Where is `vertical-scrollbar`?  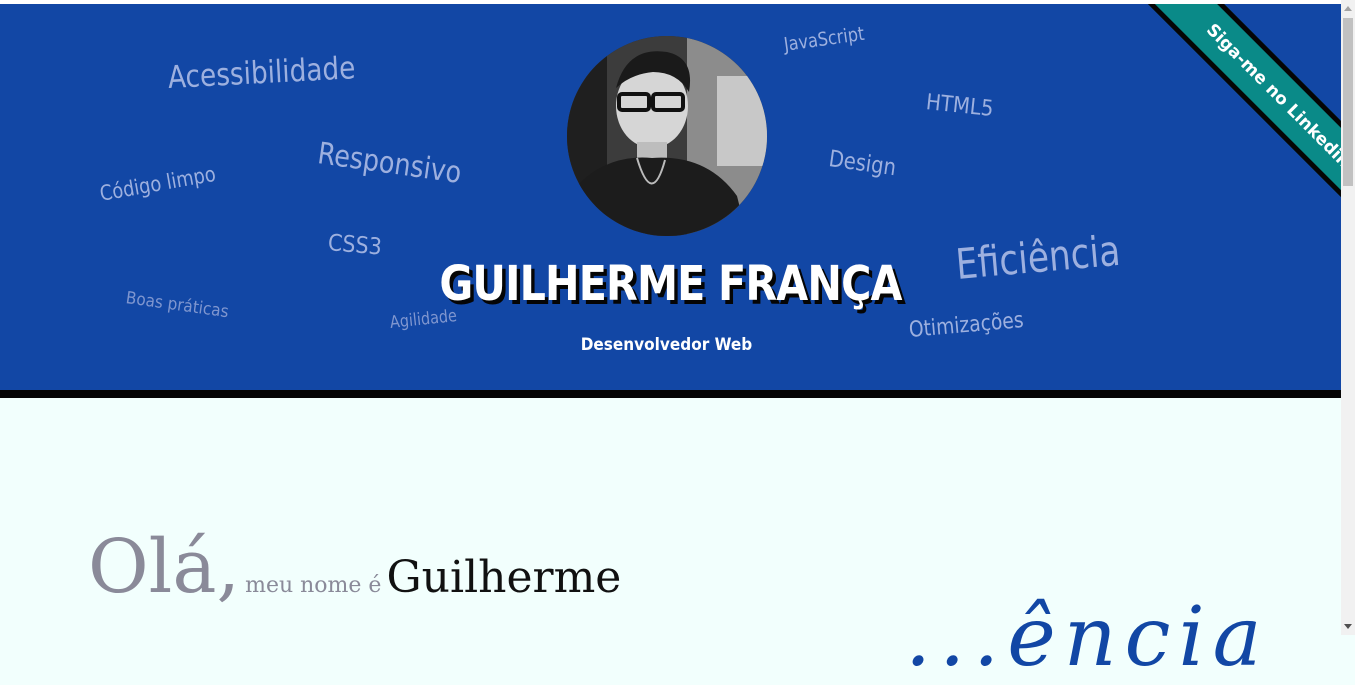 vertical-scrollbar is located at coordinates (1348, 317).